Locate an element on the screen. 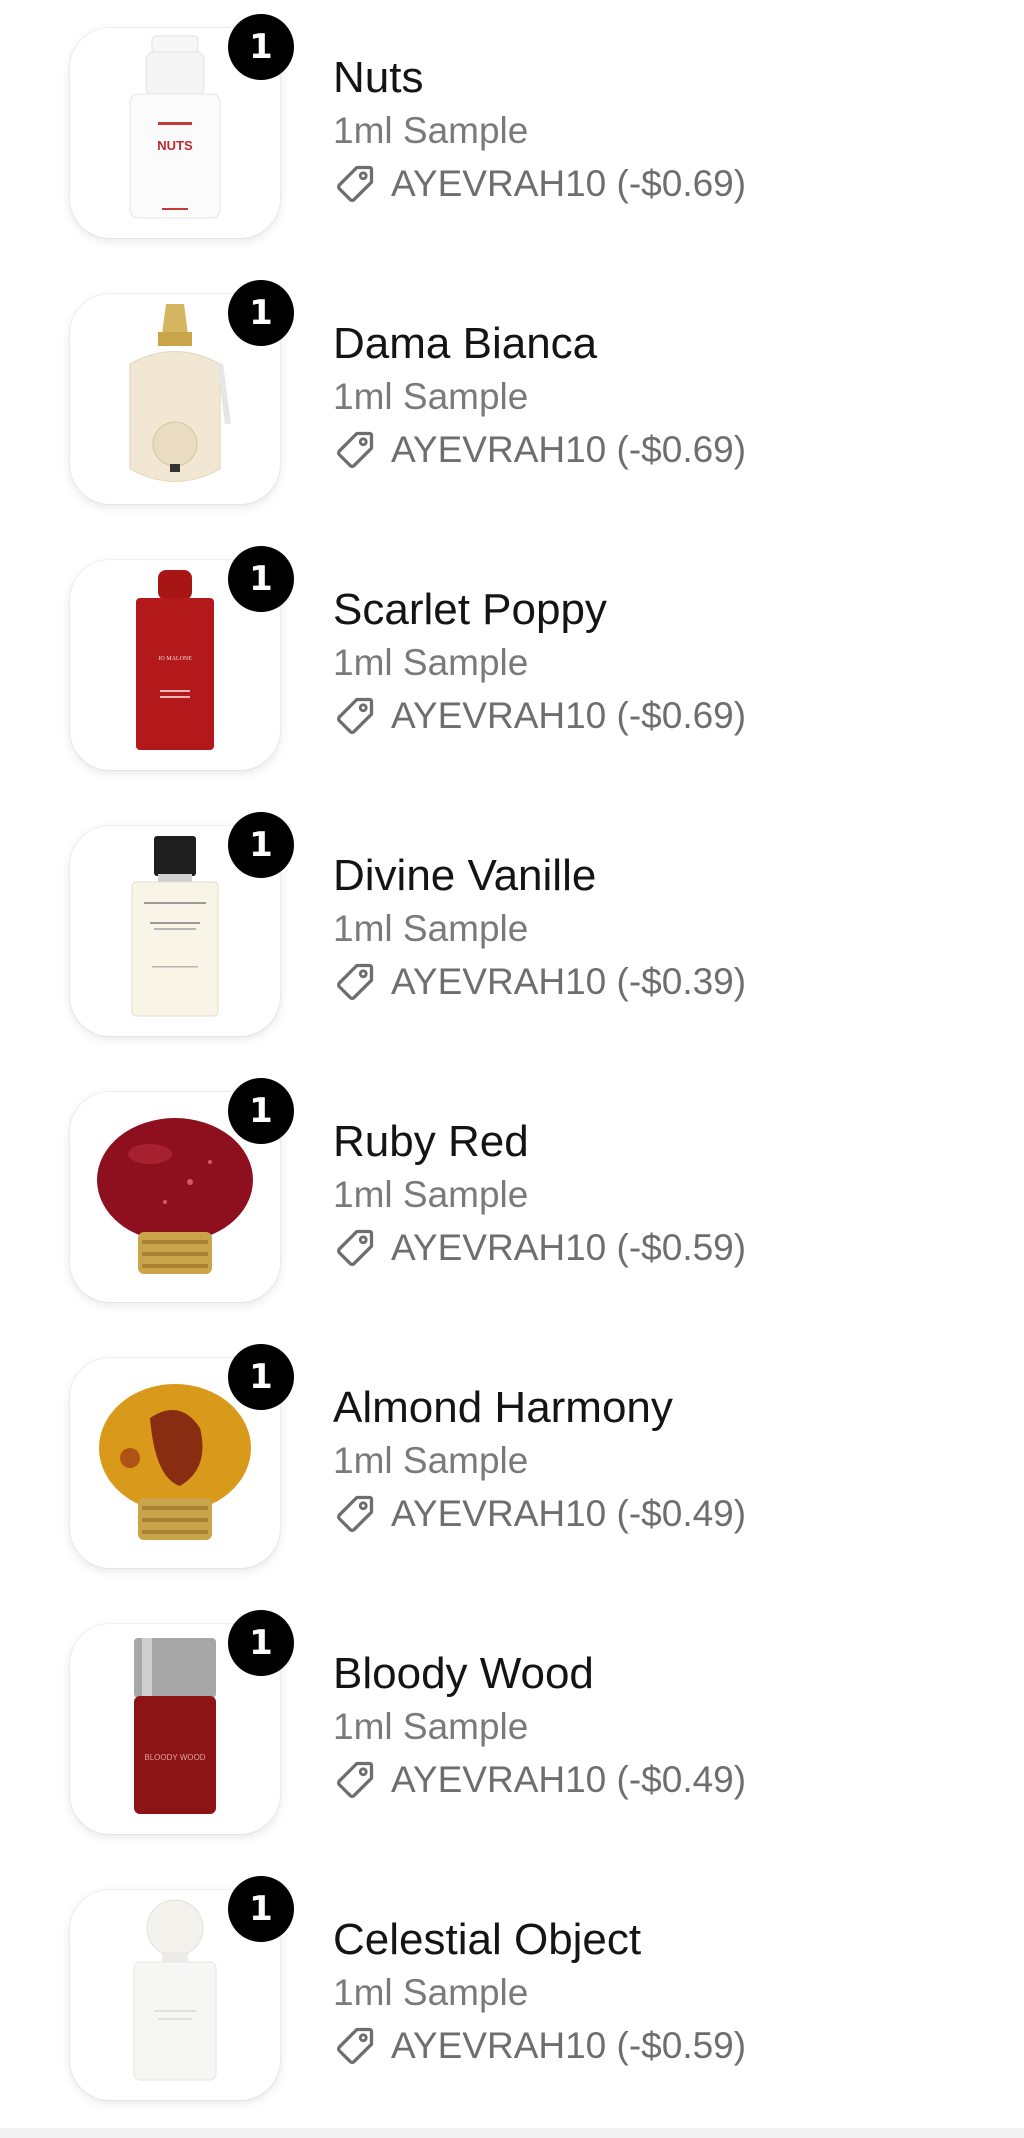  svg-text: JO MALONE is located at coordinates (175, 659).